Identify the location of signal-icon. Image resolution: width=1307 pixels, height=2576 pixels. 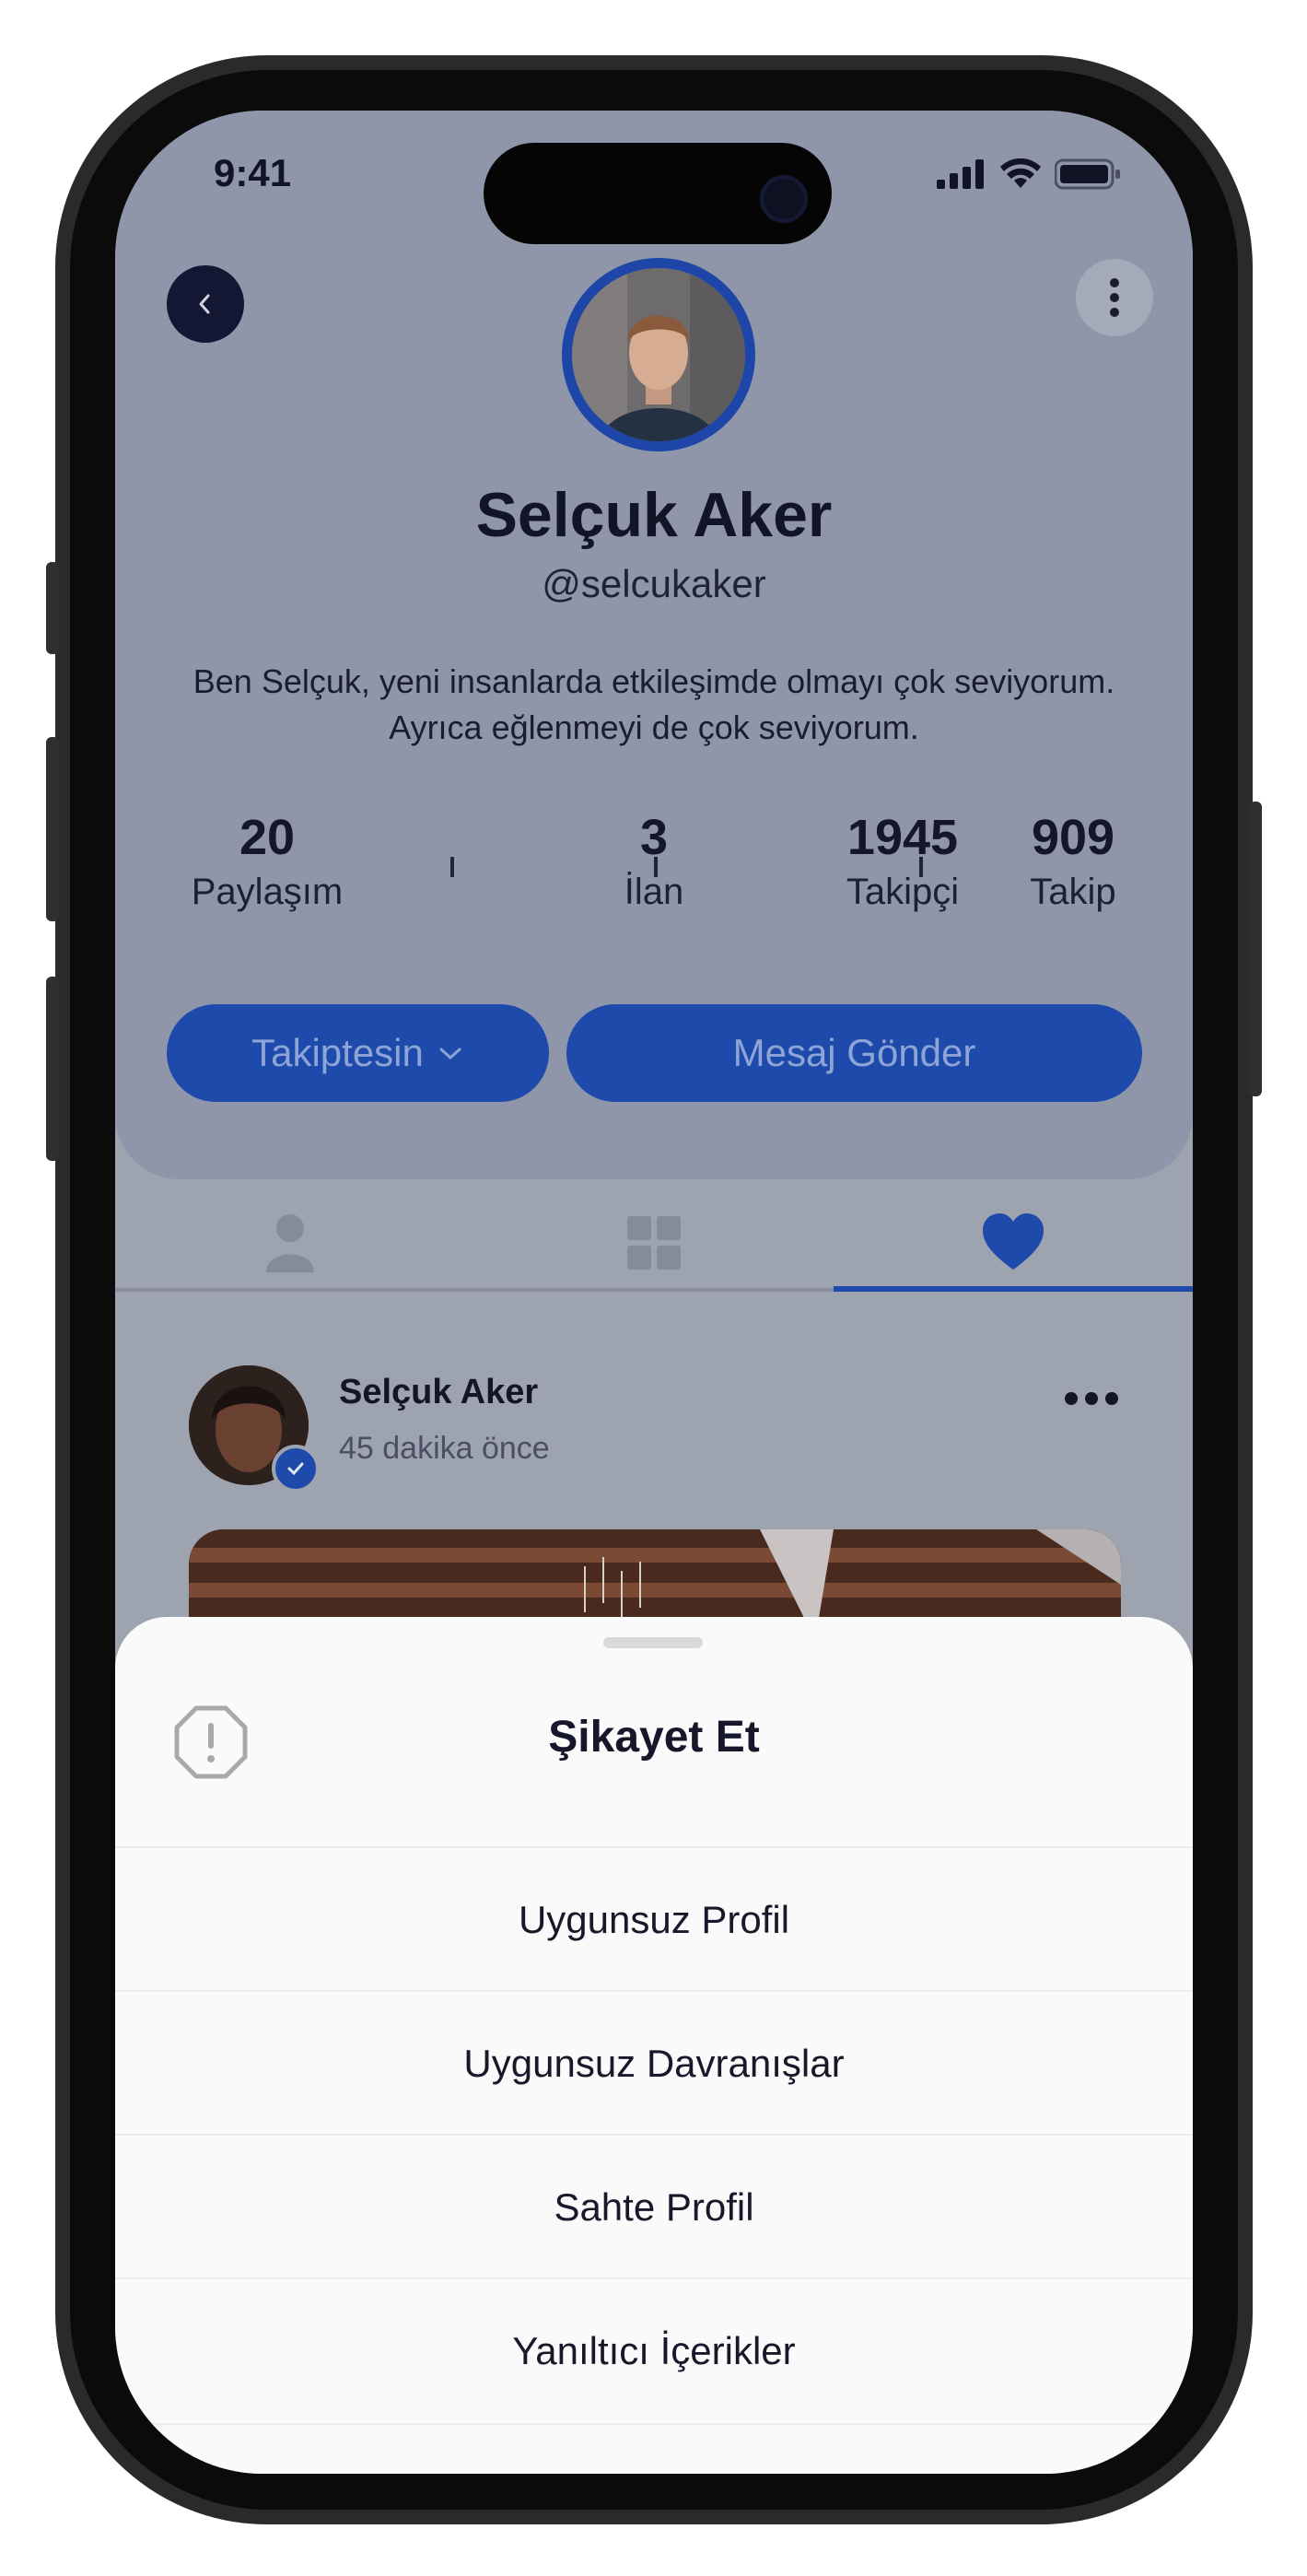
(961, 174).